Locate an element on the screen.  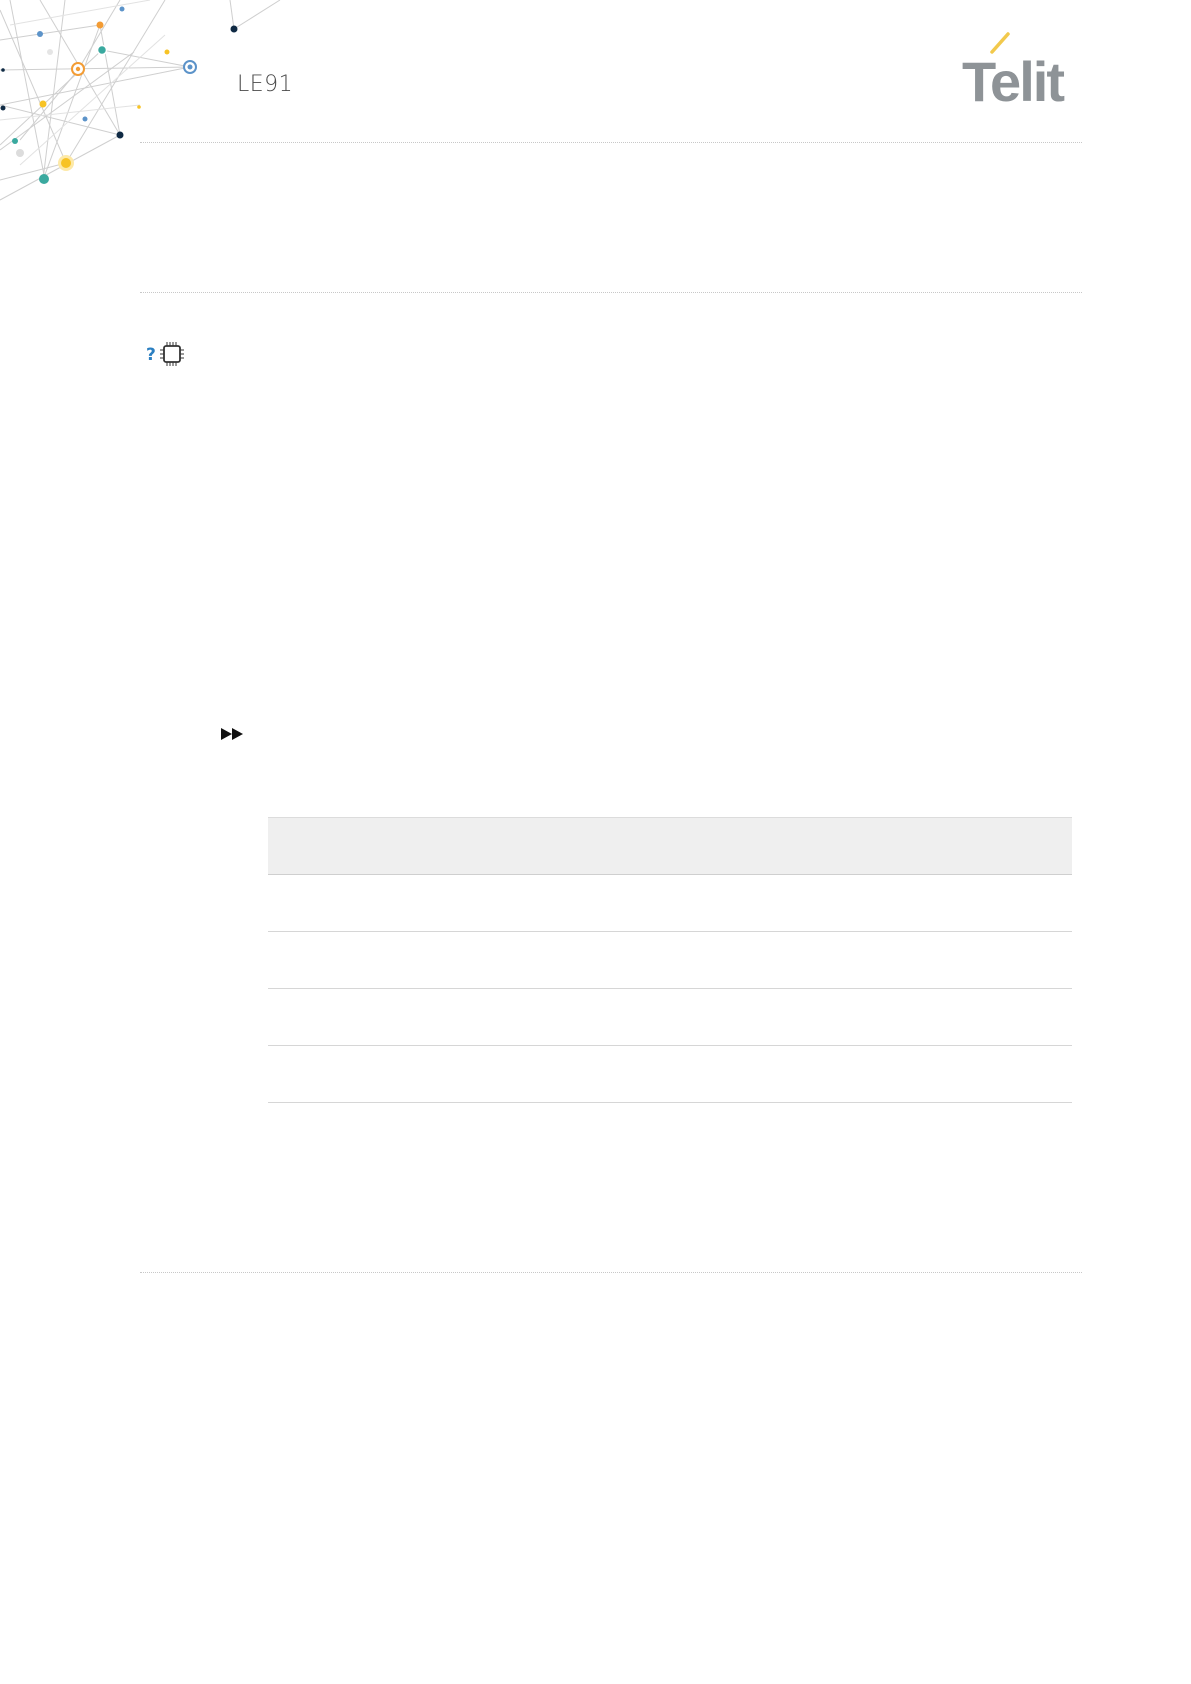
telit-logo: Telit is located at coordinates (1024, 70).